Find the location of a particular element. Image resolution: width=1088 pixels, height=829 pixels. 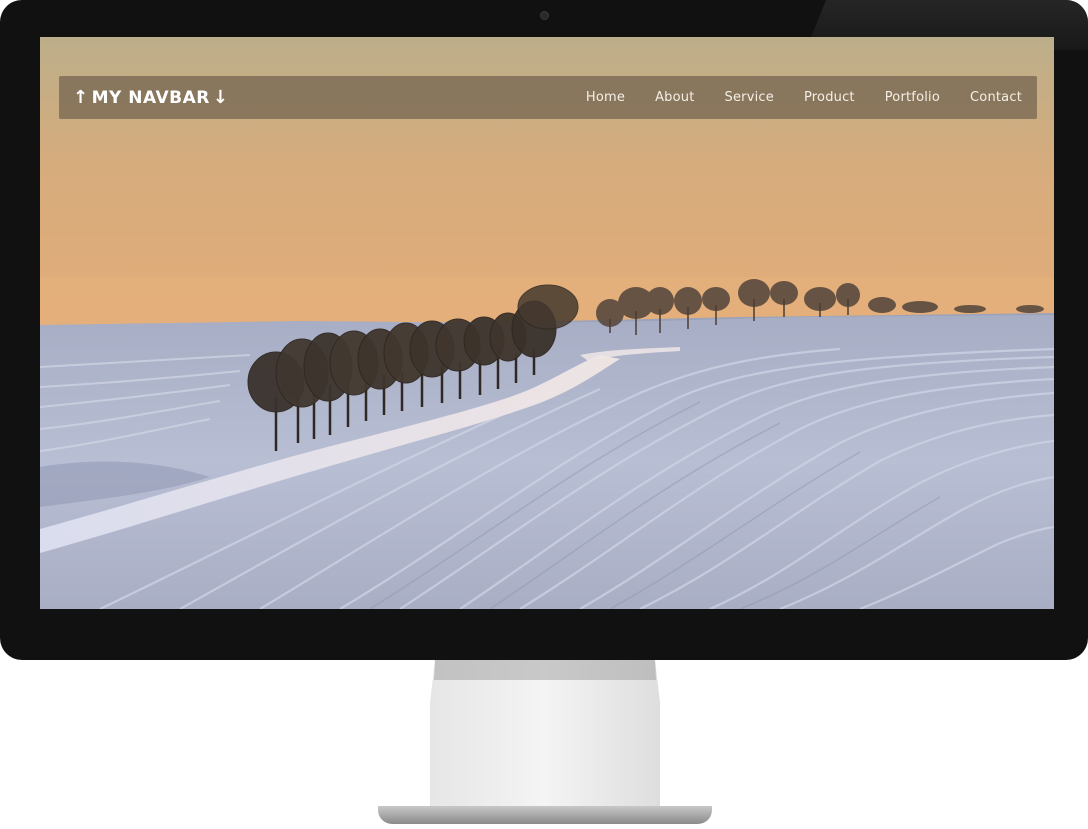

brand-text: MY NAVBAR is located at coordinates (150, 97).